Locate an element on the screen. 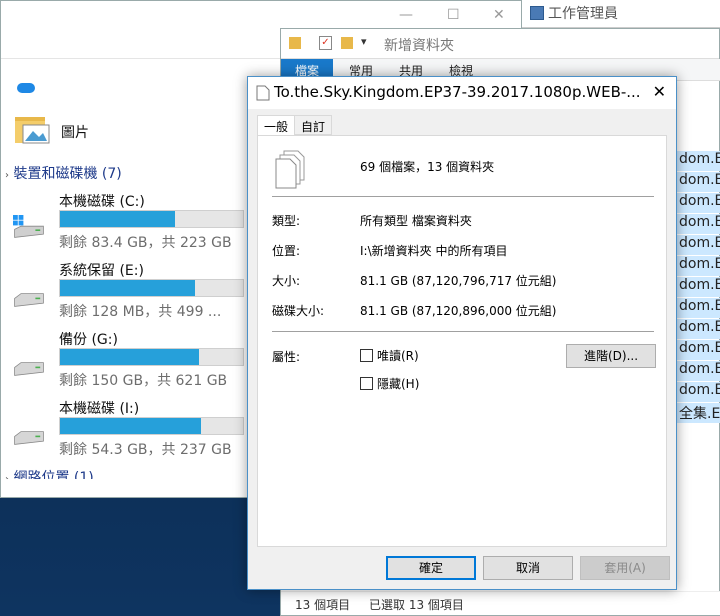  cloud-icon is located at coordinates (26, 88).